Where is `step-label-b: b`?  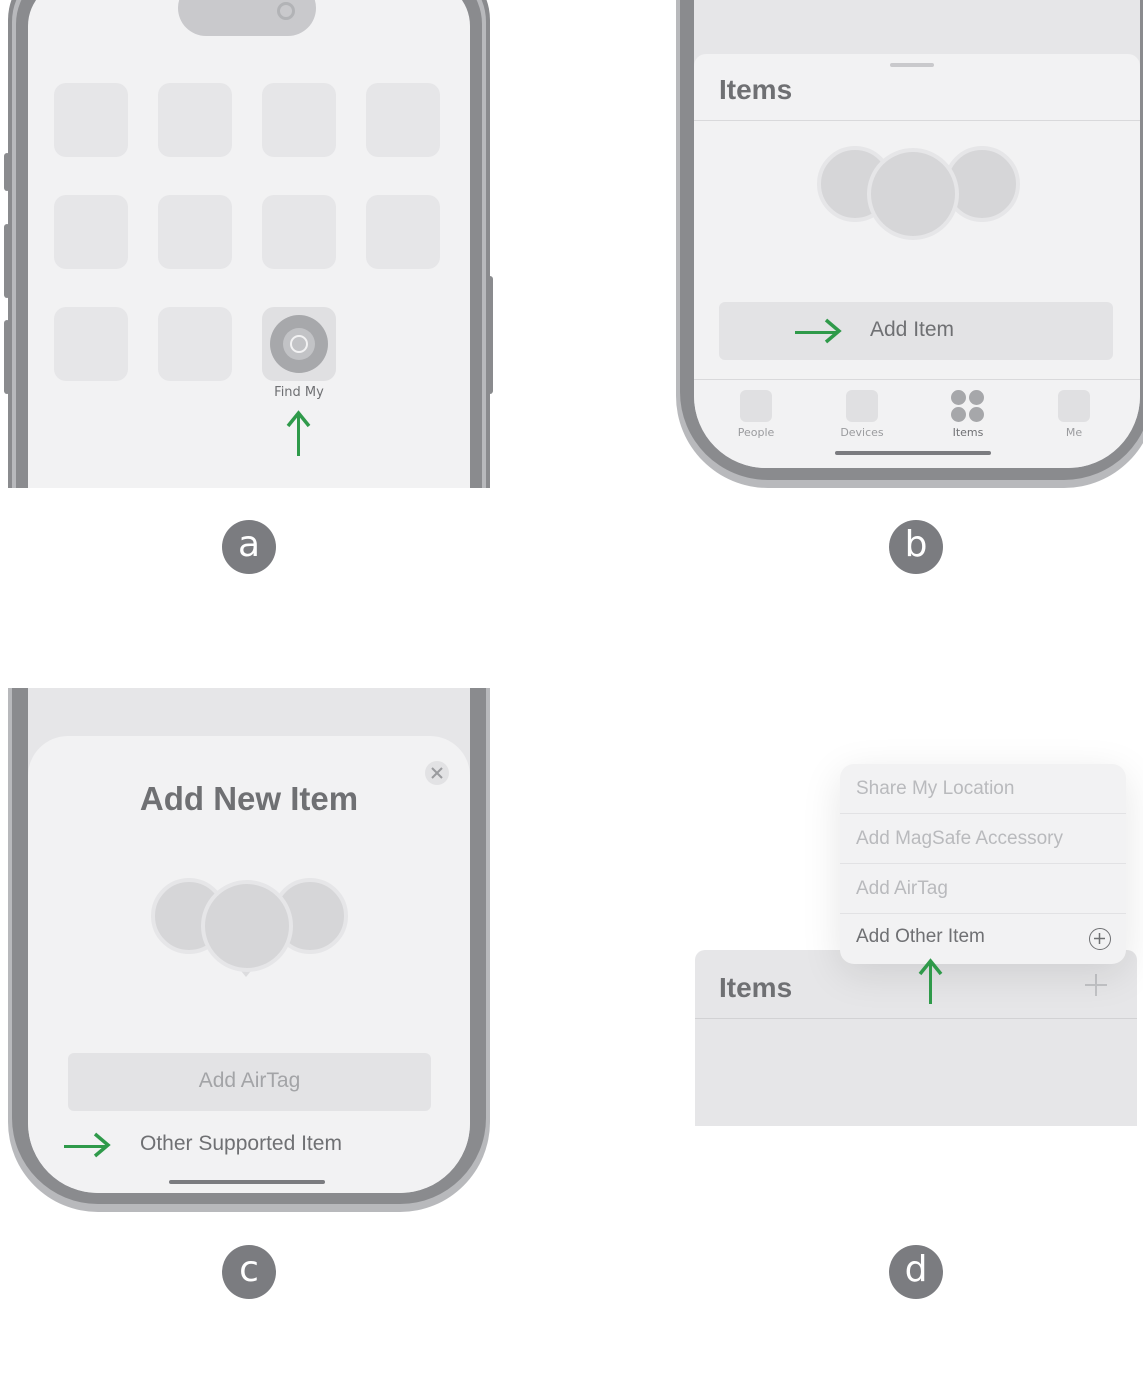 step-label-b: b is located at coordinates (916, 547).